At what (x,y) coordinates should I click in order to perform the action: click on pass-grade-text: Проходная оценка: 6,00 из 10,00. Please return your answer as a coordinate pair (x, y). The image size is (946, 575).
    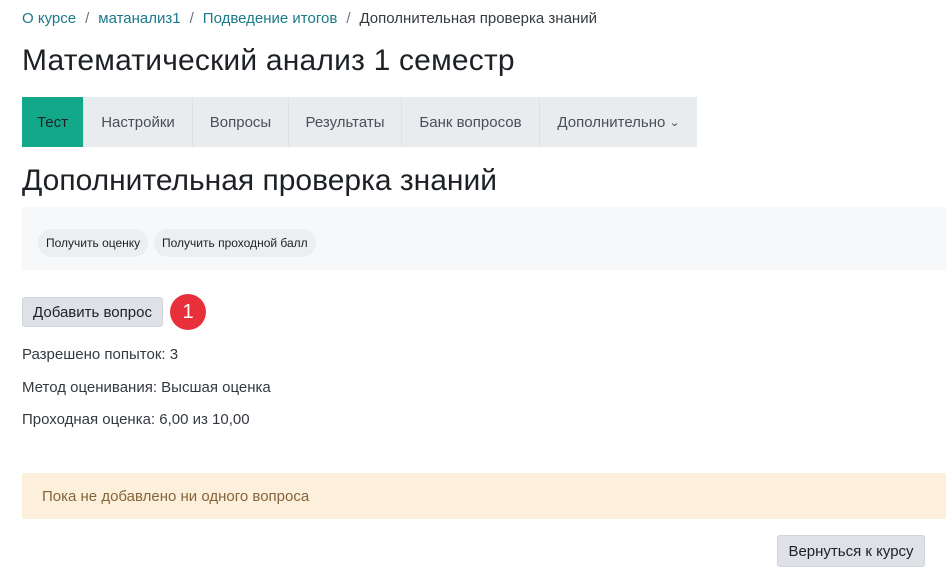
    Looking at the image, I should click on (136, 419).